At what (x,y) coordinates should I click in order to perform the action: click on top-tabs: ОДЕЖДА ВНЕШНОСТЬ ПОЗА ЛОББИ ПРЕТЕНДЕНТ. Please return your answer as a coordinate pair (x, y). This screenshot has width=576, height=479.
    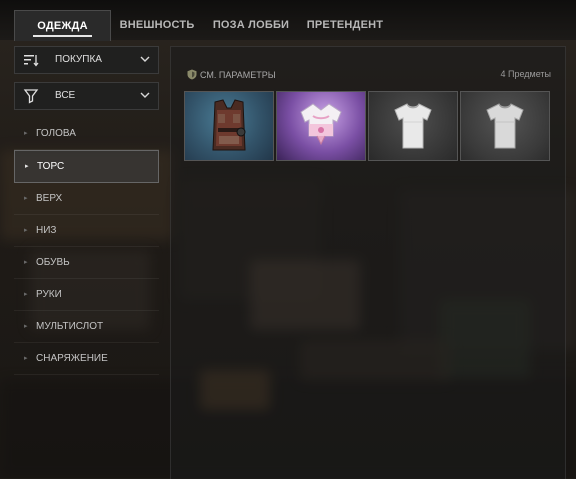
    Looking at the image, I should click on (288, 20).